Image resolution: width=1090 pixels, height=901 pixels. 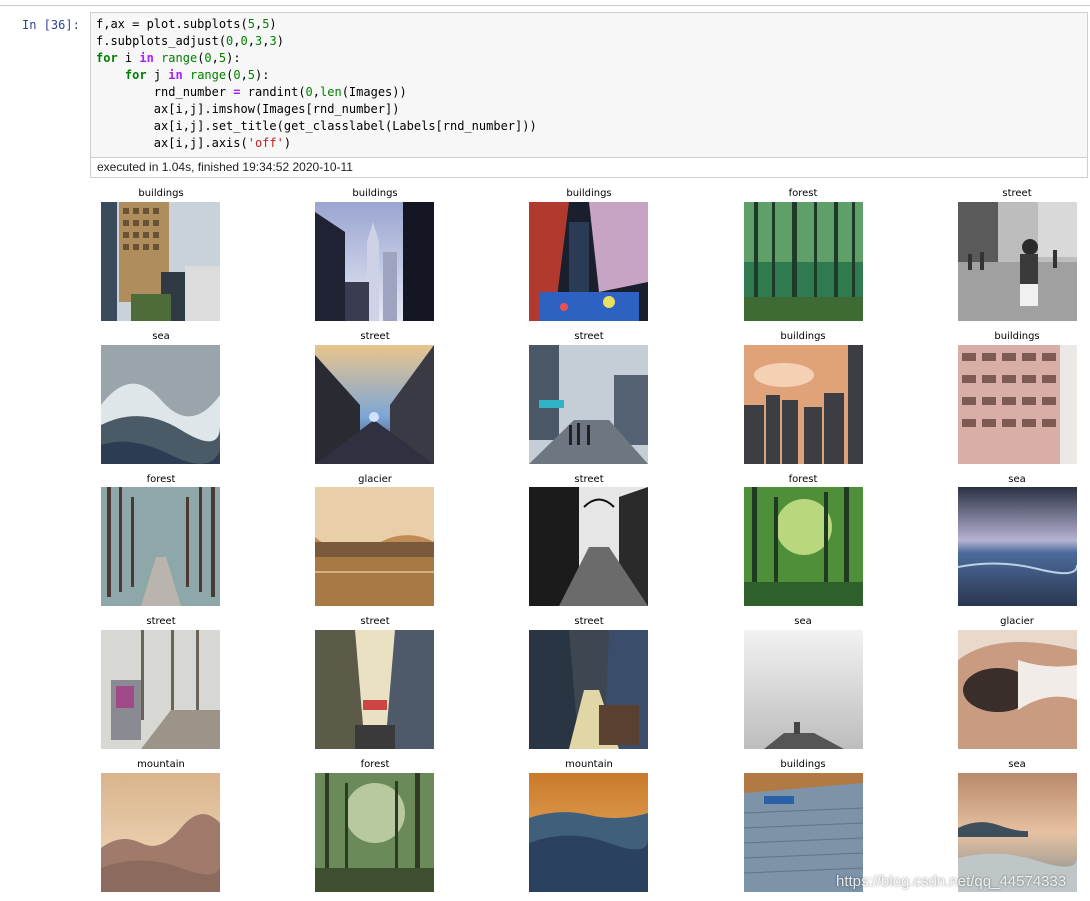 I want to click on watermark-text: https://blog.csdn.net/qq_44574333, so click(x=951, y=881).